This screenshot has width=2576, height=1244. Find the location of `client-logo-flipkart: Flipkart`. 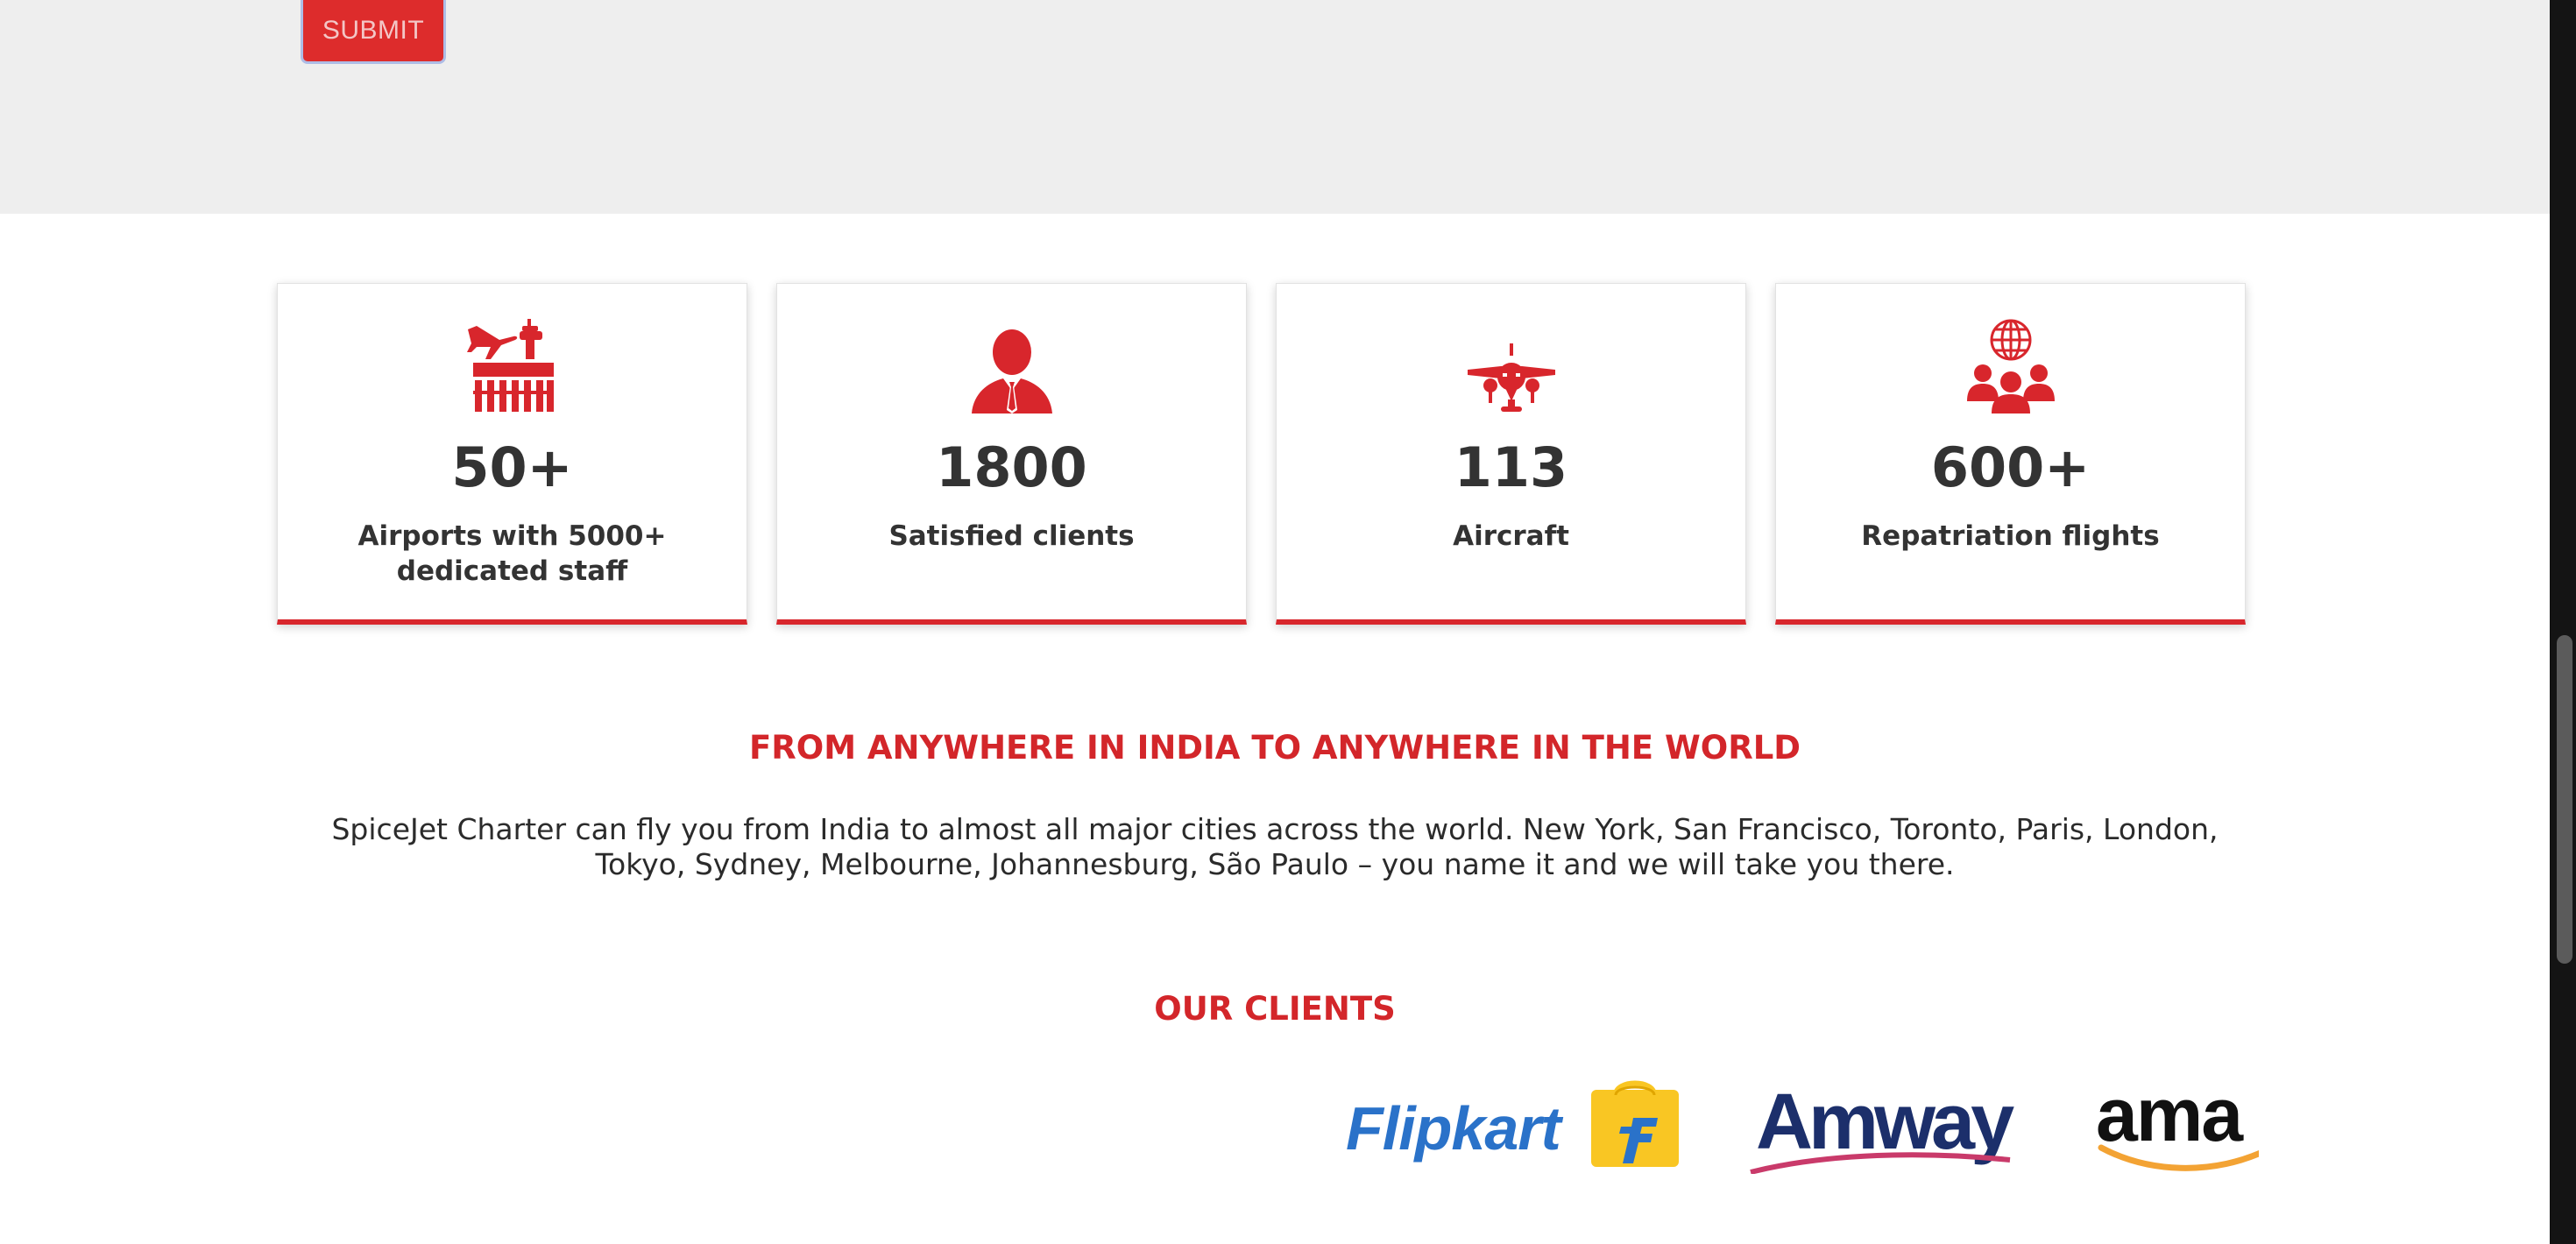

client-logo-flipkart: Flipkart is located at coordinates (1512, 1121).